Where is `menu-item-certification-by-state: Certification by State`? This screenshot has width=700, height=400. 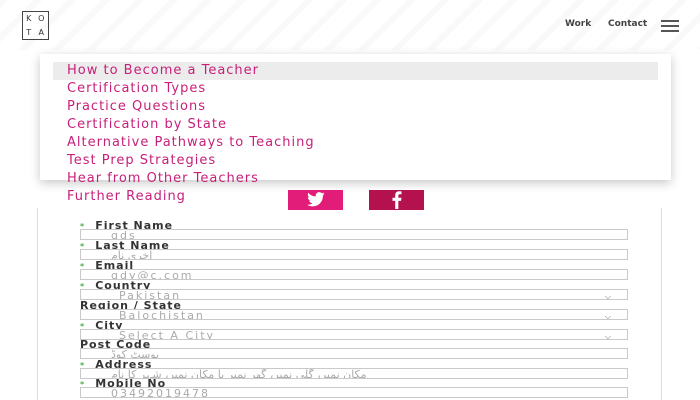
menu-item-certification-by-state: Certification by State is located at coordinates (147, 125).